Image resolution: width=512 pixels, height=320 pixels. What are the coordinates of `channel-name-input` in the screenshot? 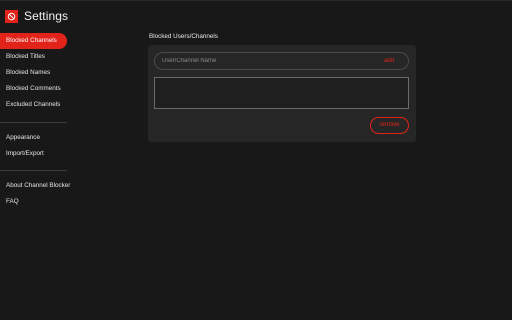 It's located at (262, 61).